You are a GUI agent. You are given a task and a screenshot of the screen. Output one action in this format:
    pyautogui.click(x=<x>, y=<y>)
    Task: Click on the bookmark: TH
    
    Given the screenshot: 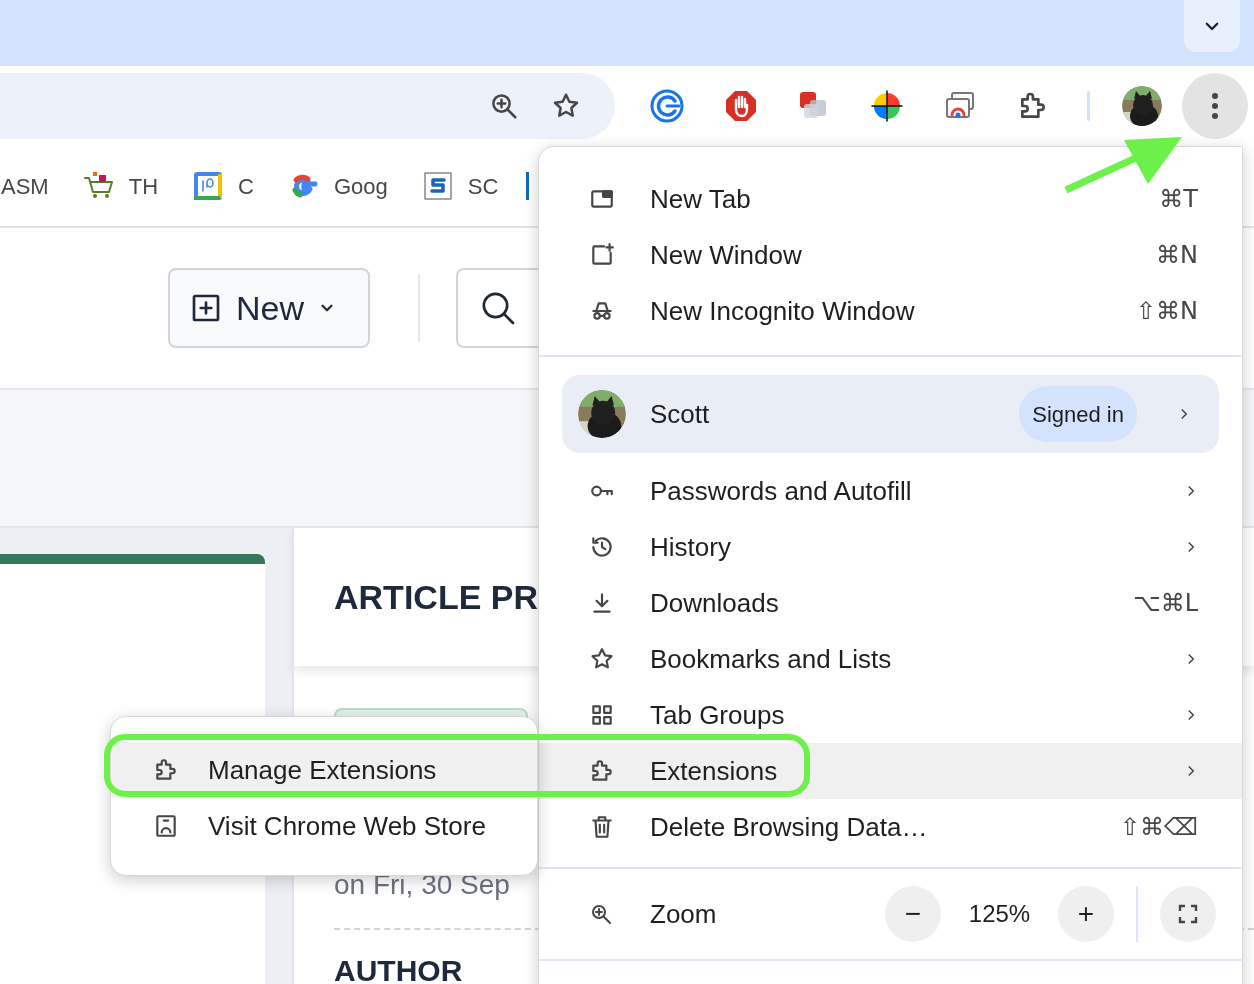 What is the action you would take?
    pyautogui.click(x=120, y=186)
    